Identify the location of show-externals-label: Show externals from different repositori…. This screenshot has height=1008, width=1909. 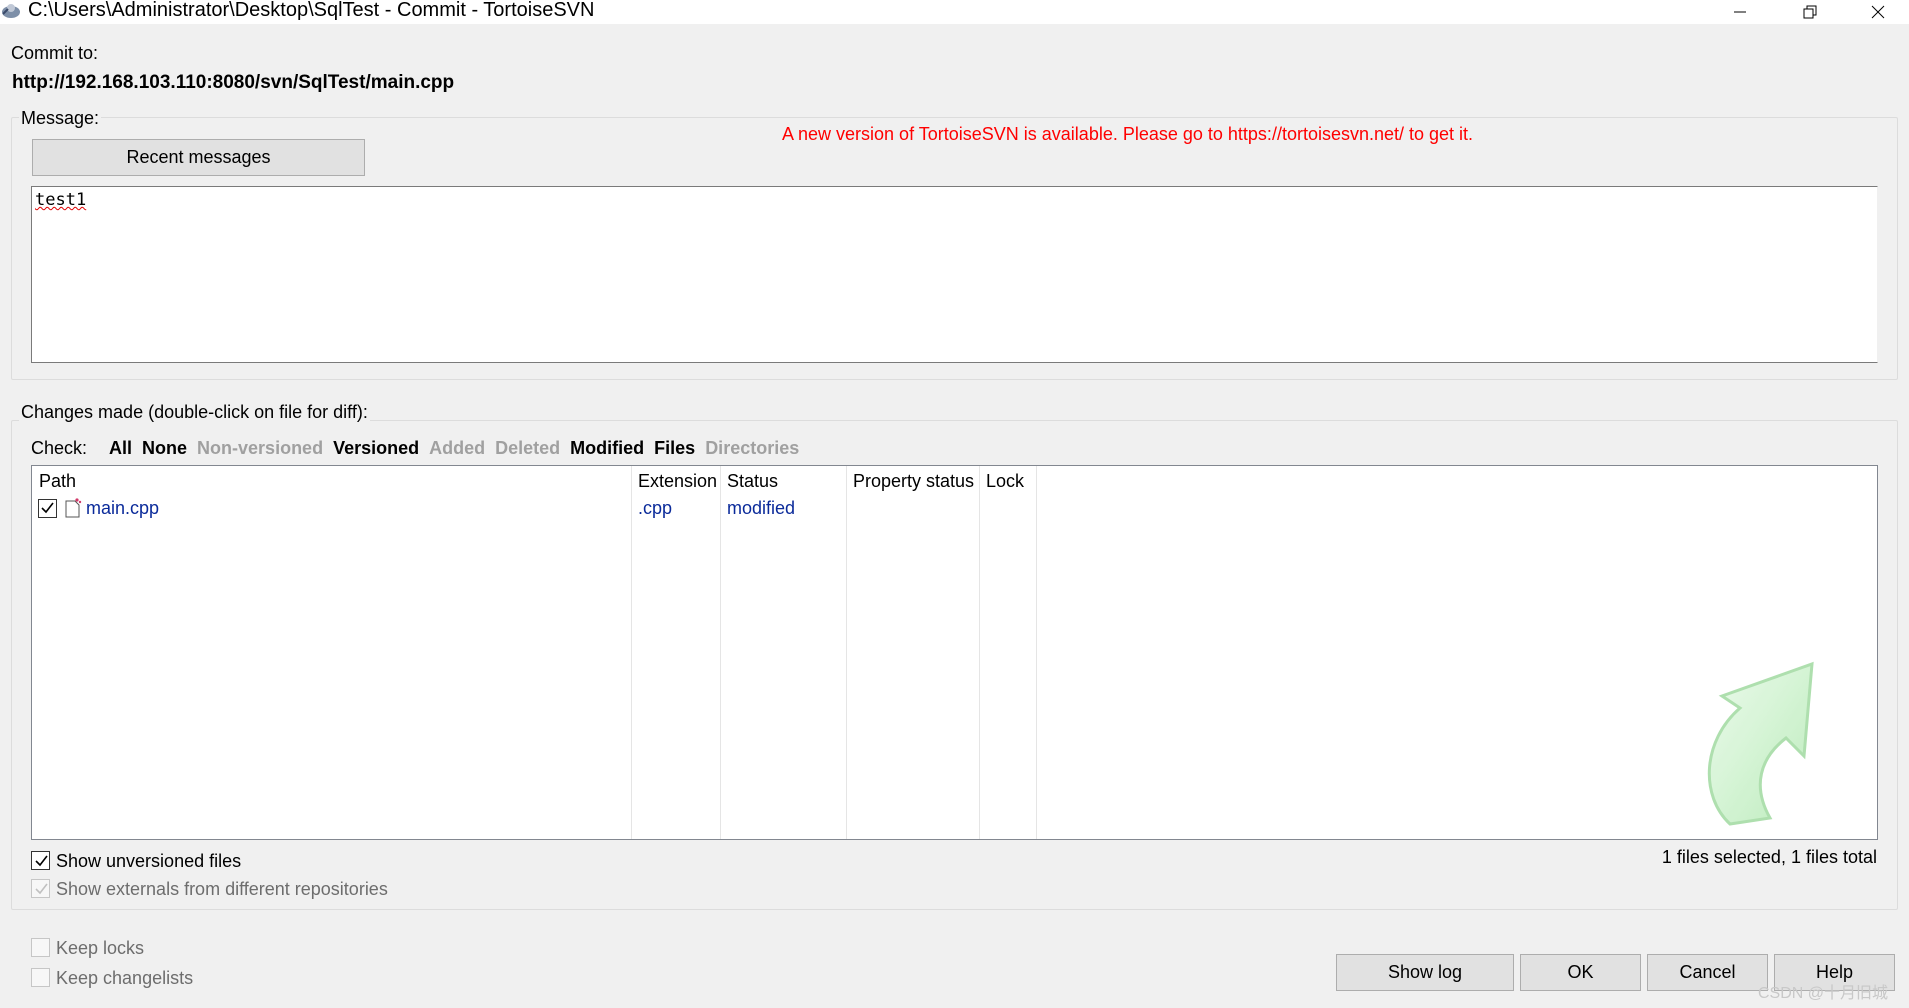
(222, 889).